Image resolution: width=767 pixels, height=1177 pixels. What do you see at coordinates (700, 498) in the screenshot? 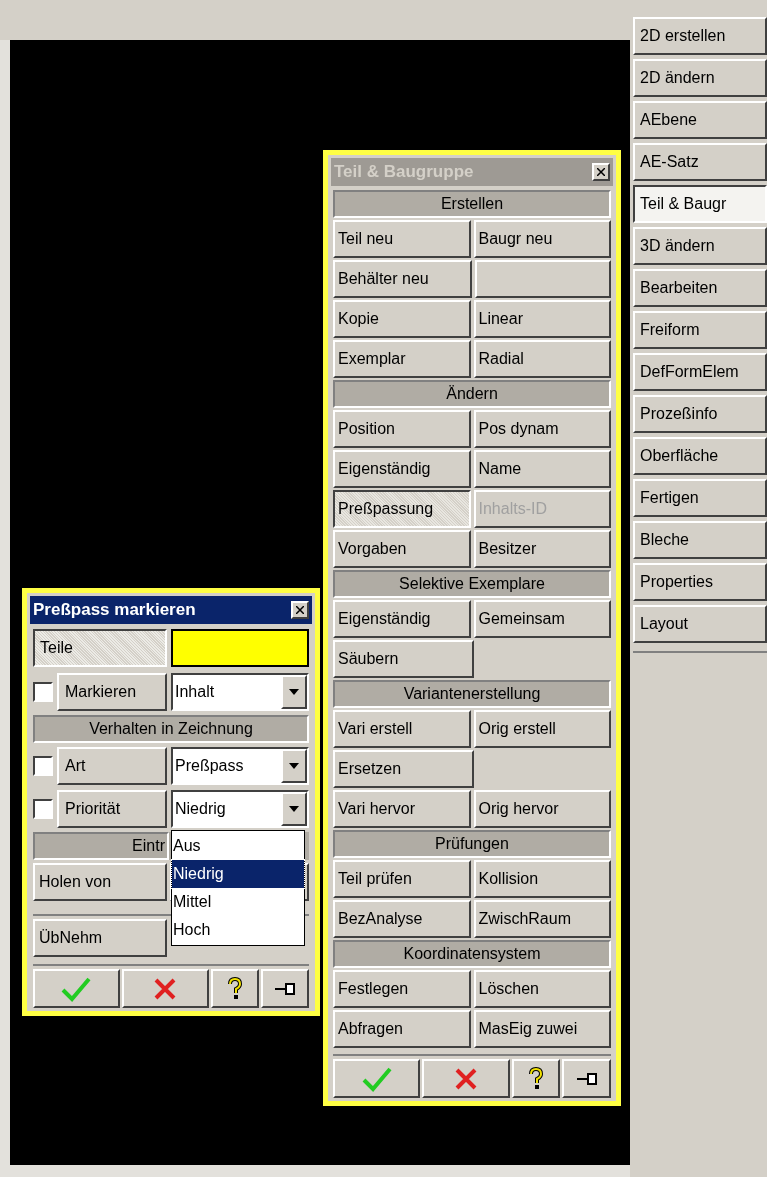
I see `menu-button: Fertigen` at bounding box center [700, 498].